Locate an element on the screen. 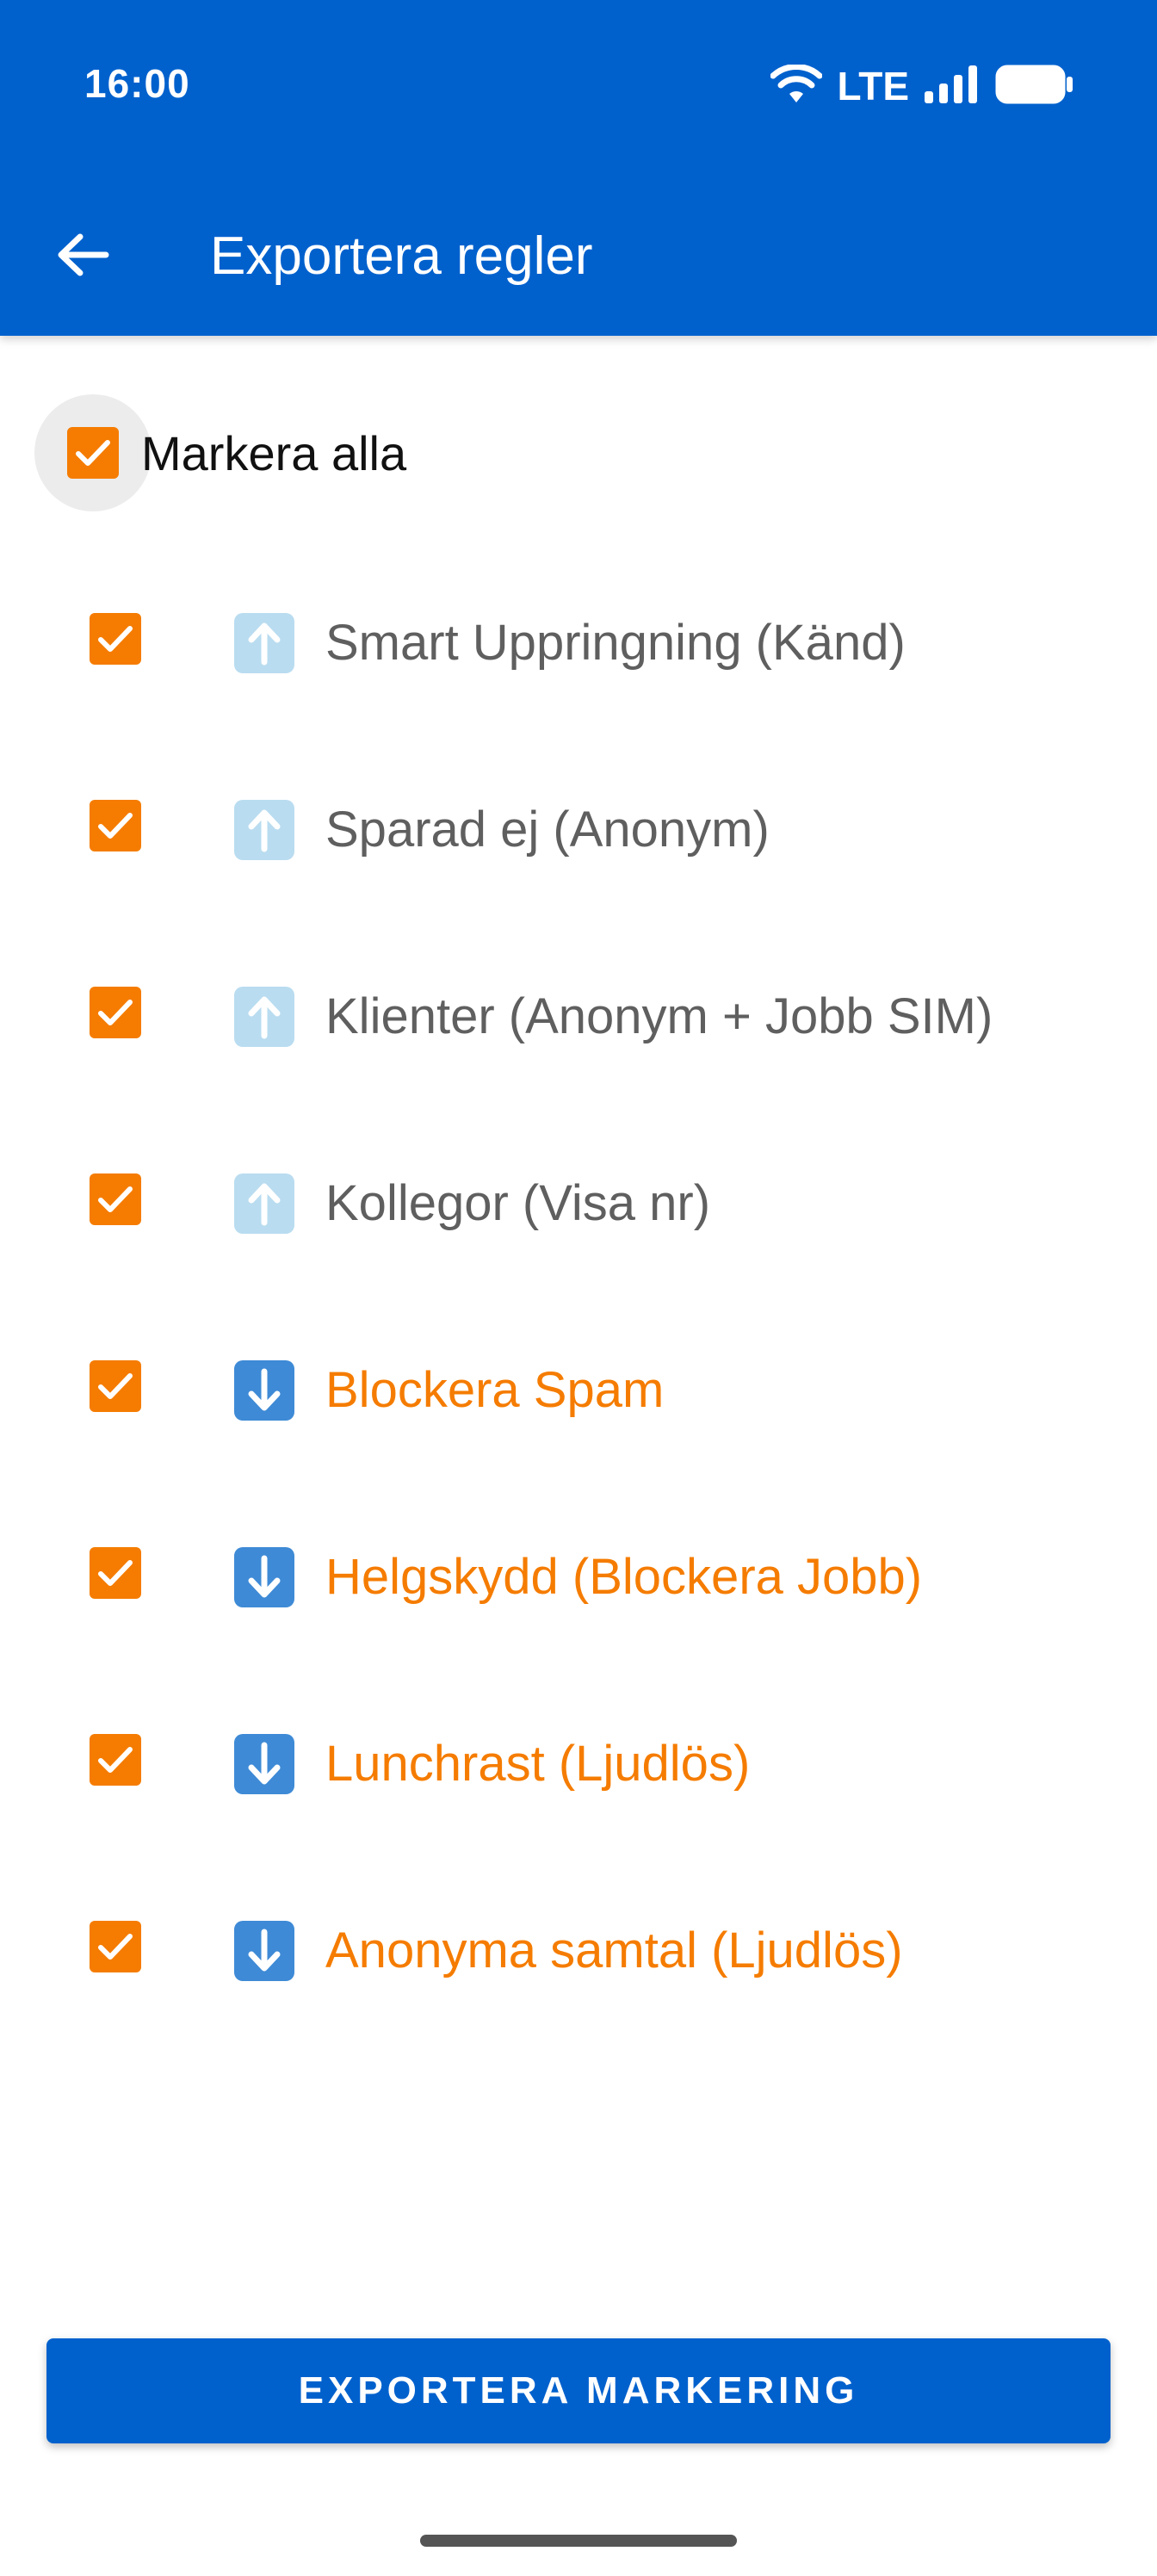 The image size is (1157, 2576). page-title: Exportera regler is located at coordinates (401, 256).